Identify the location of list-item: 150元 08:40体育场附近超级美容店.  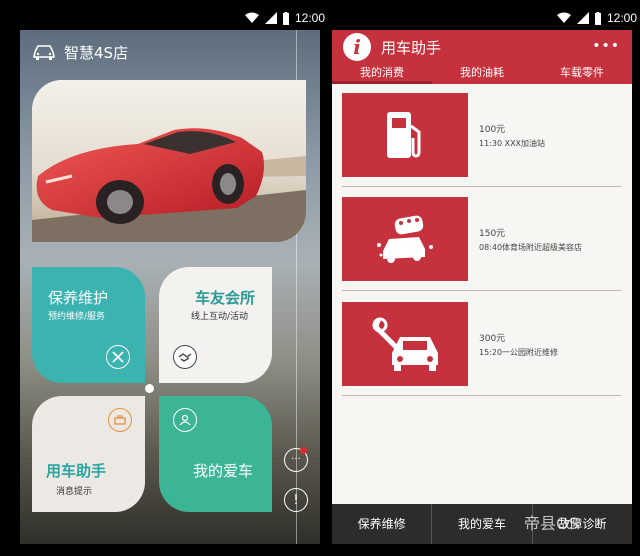
(481, 244).